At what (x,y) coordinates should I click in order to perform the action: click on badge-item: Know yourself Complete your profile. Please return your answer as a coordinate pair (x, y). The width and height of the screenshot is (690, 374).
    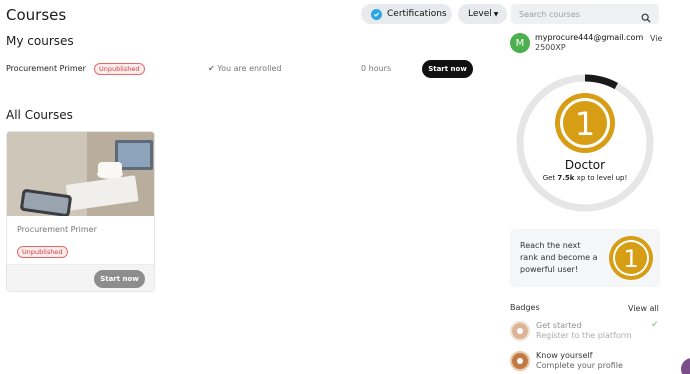
    Looking at the image, I should click on (585, 361).